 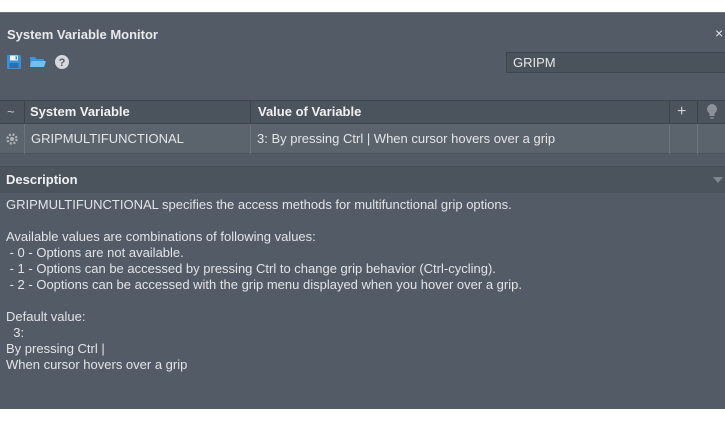 I want to click on add-variable-icon: +, so click(x=681, y=112).